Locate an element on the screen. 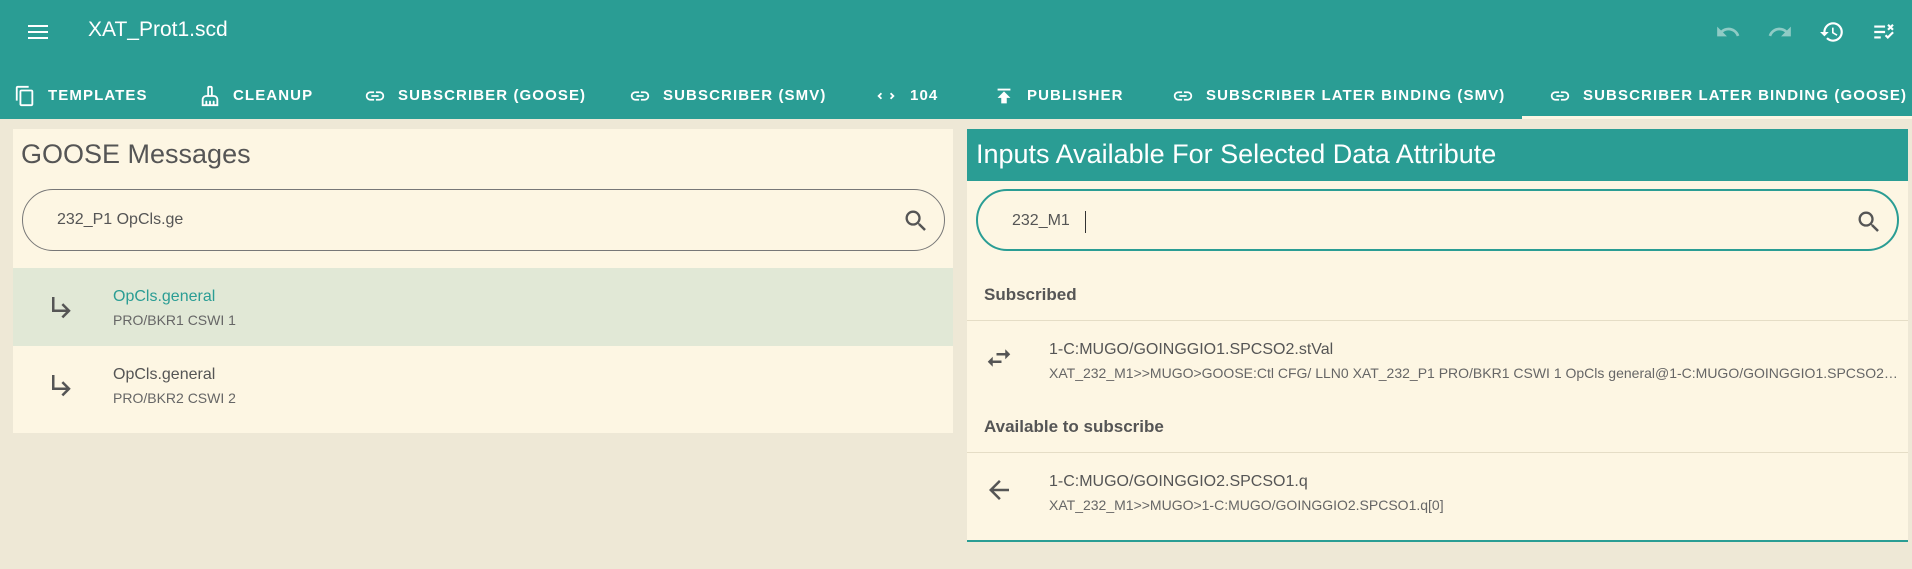 This screenshot has height=569, width=1912. undo-icon is located at coordinates (1728, 32).